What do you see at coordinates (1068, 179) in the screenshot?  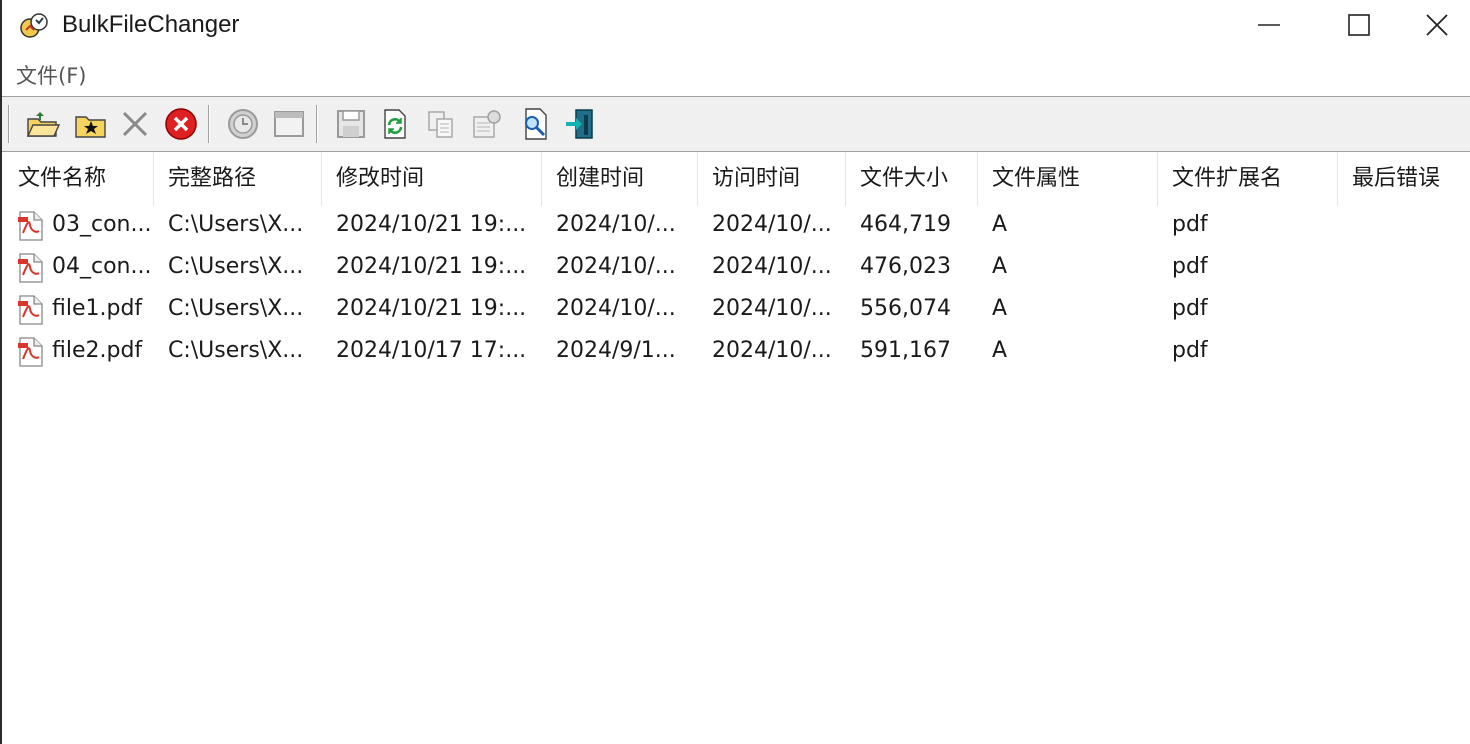 I see `column-header-attributes: 文件属性` at bounding box center [1068, 179].